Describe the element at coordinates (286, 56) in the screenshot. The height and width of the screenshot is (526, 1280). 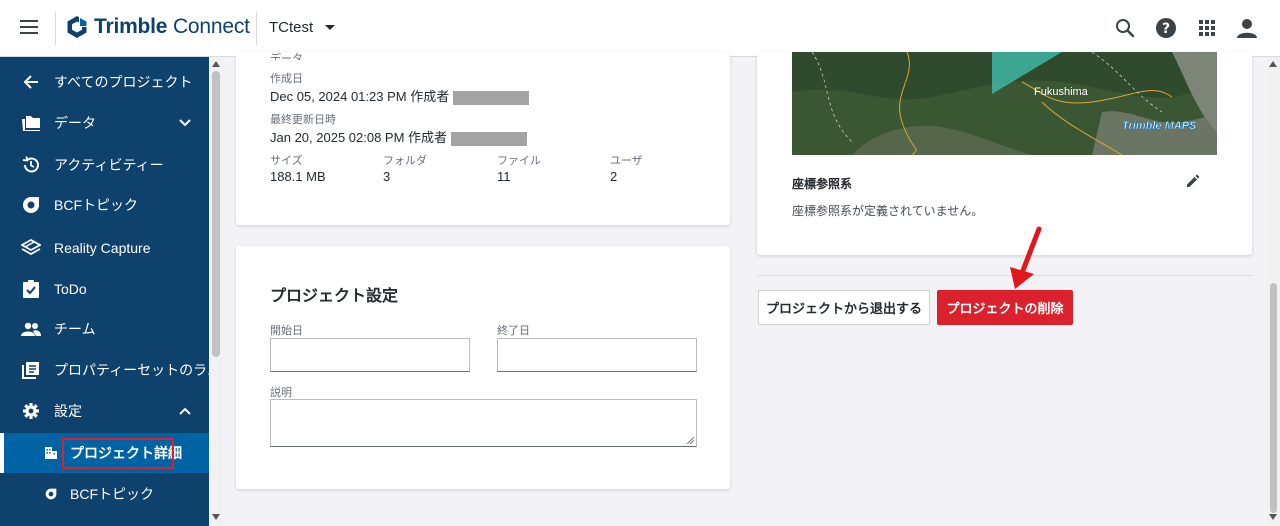
I see `cut-off-label: データ` at that location.